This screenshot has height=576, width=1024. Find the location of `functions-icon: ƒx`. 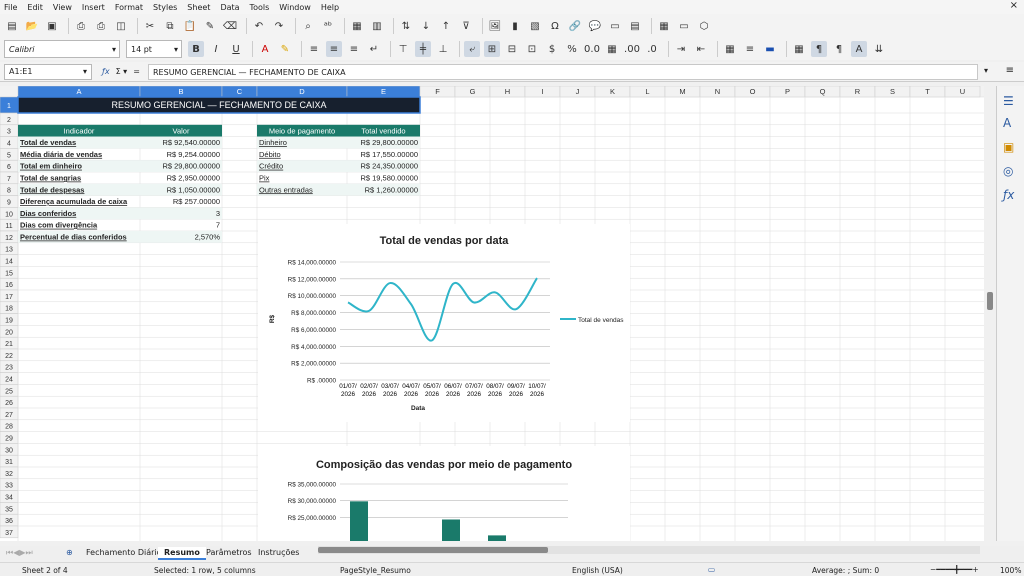

functions-icon: ƒx is located at coordinates (1008, 195).